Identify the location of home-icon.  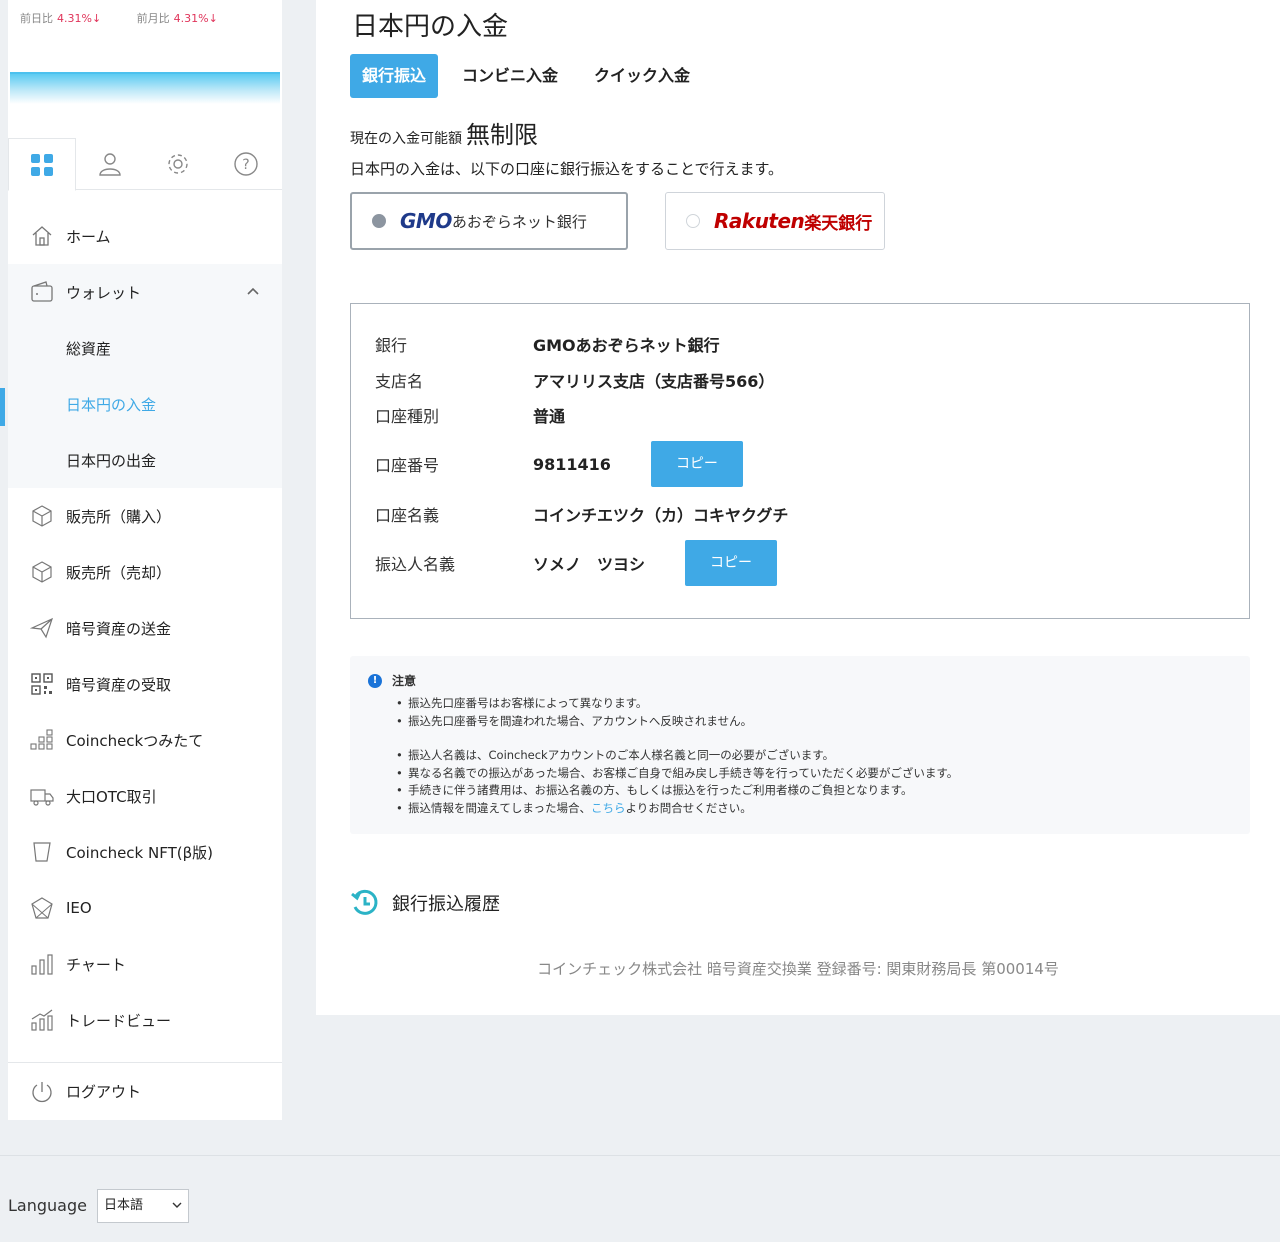
(42, 236).